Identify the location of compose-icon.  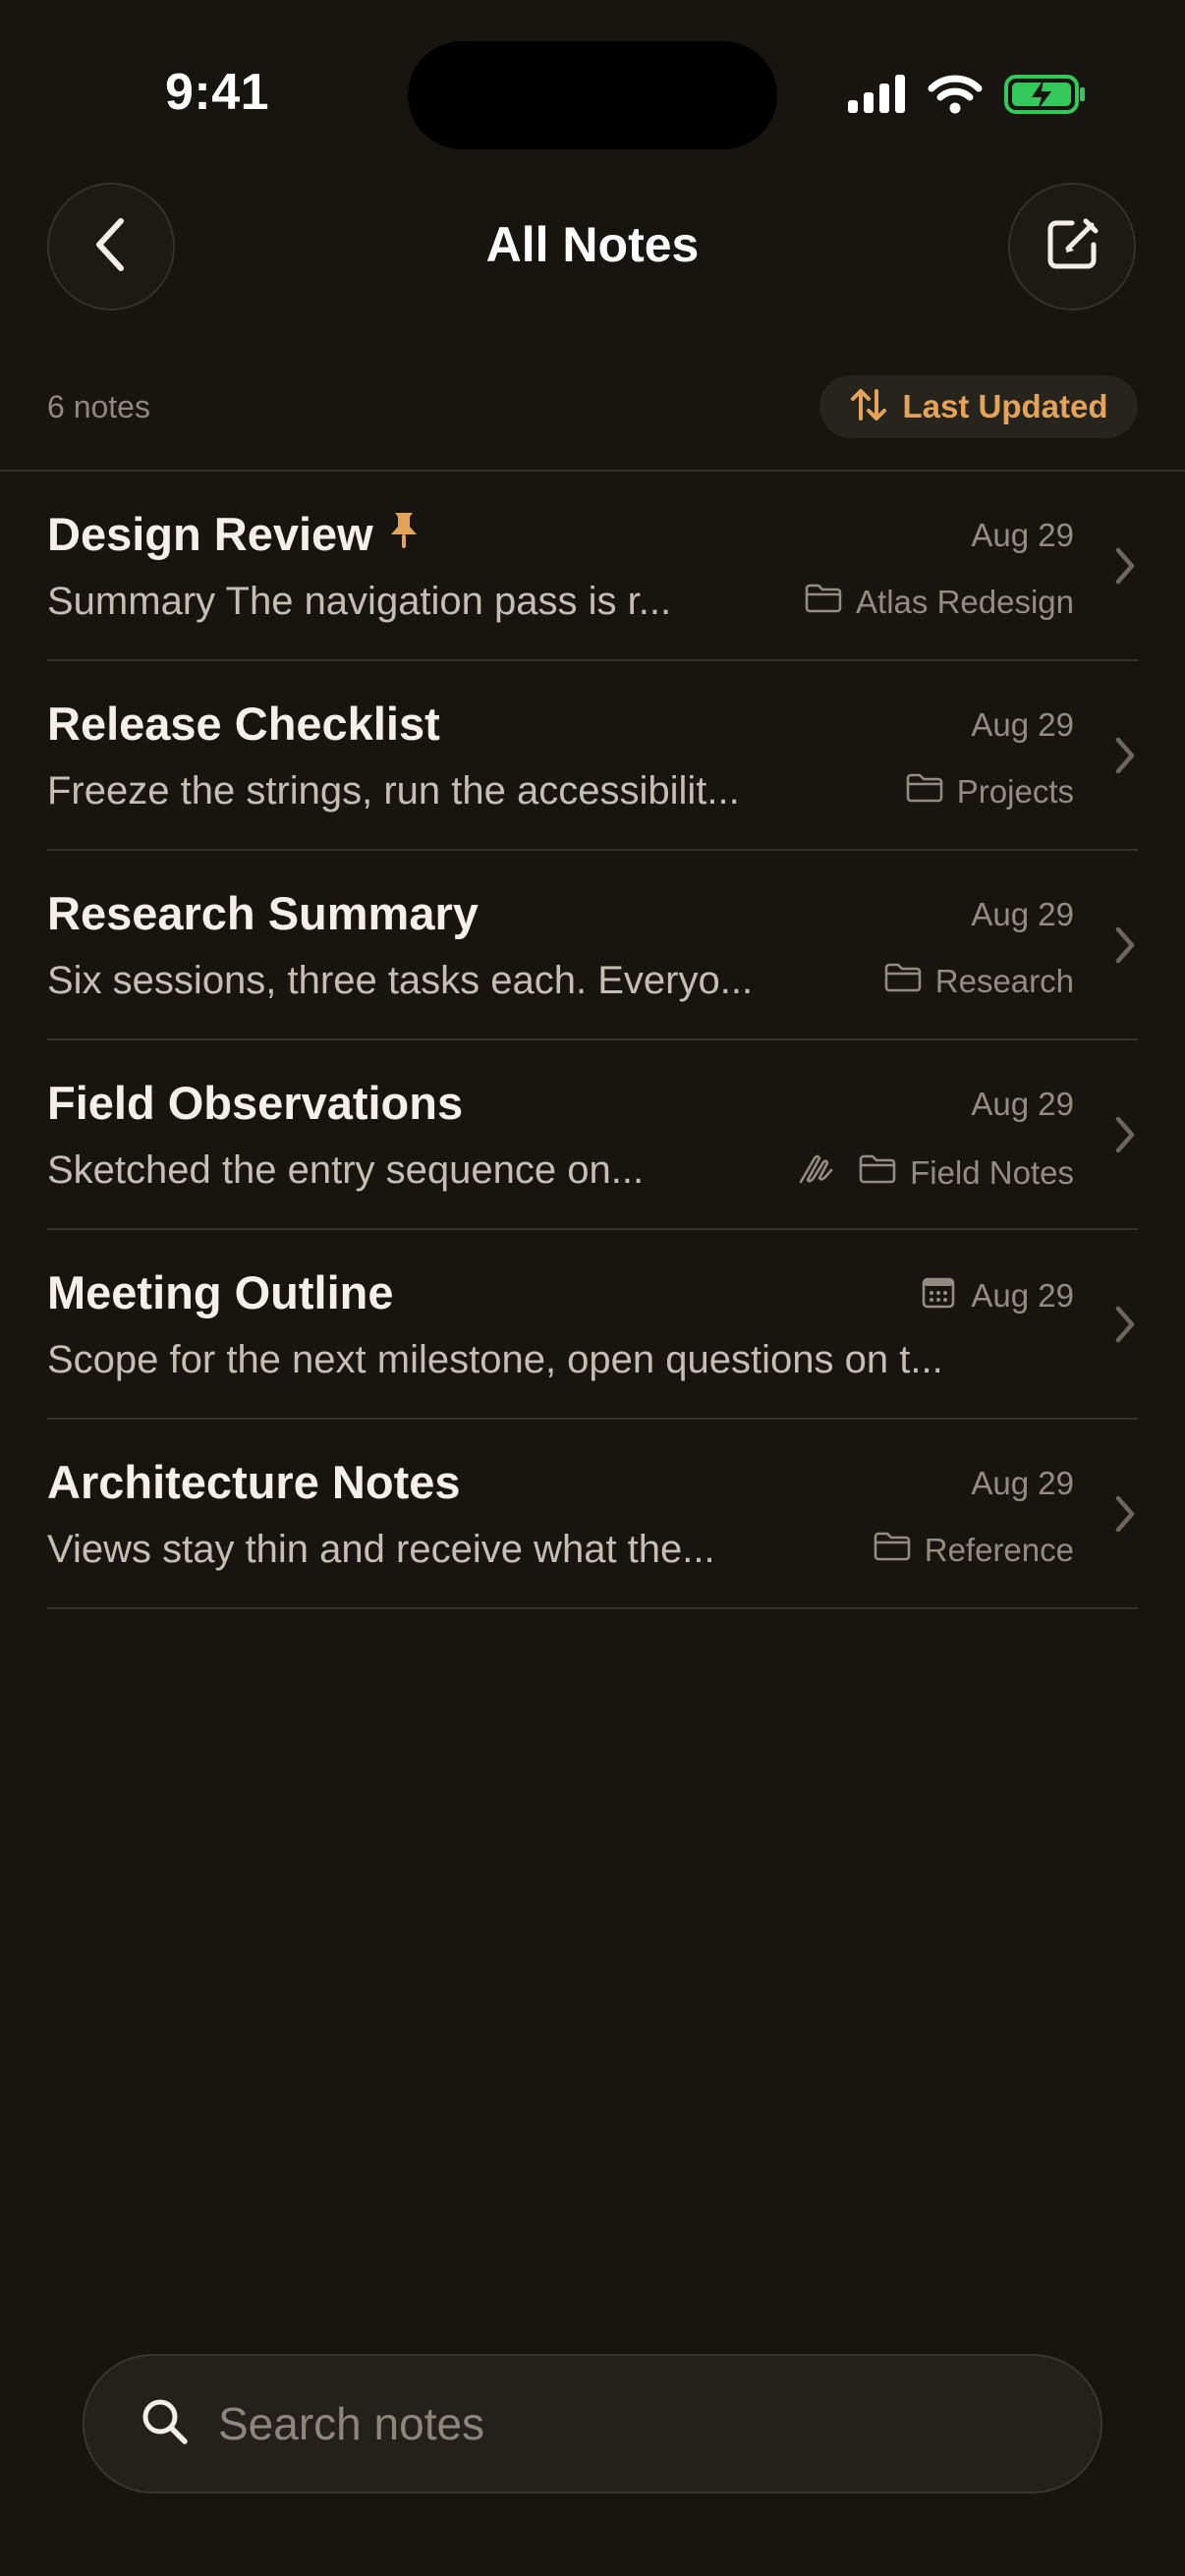
(1072, 247).